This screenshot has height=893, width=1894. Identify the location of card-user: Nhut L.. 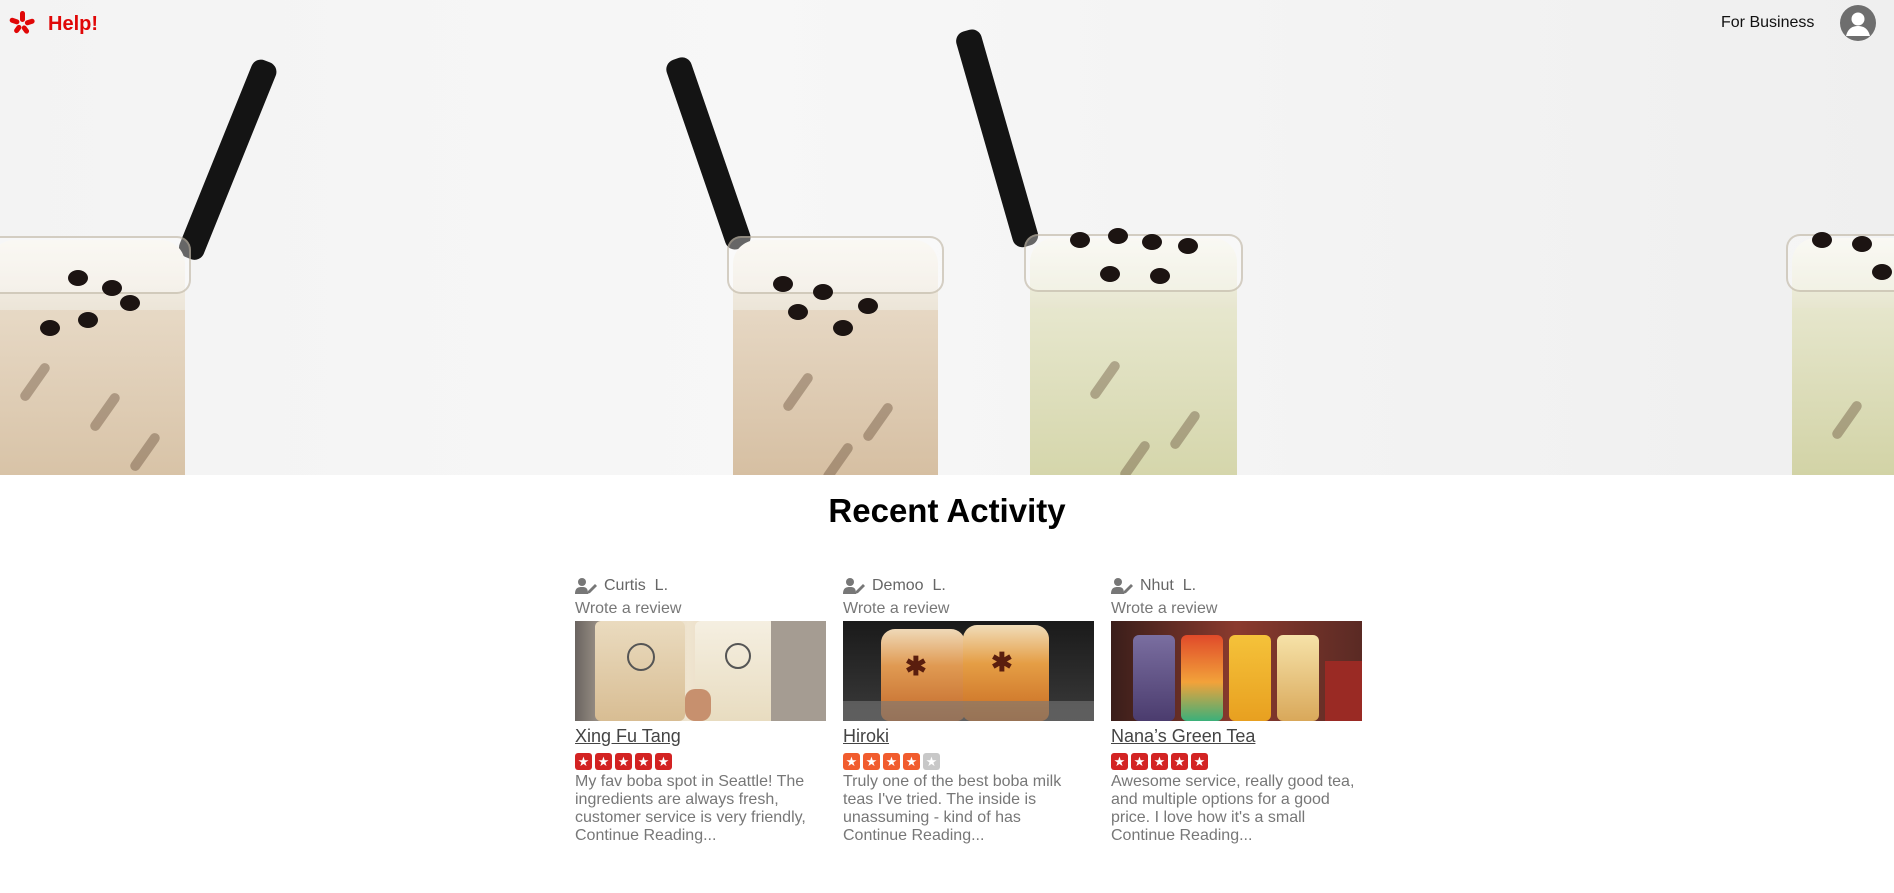
(1236, 586).